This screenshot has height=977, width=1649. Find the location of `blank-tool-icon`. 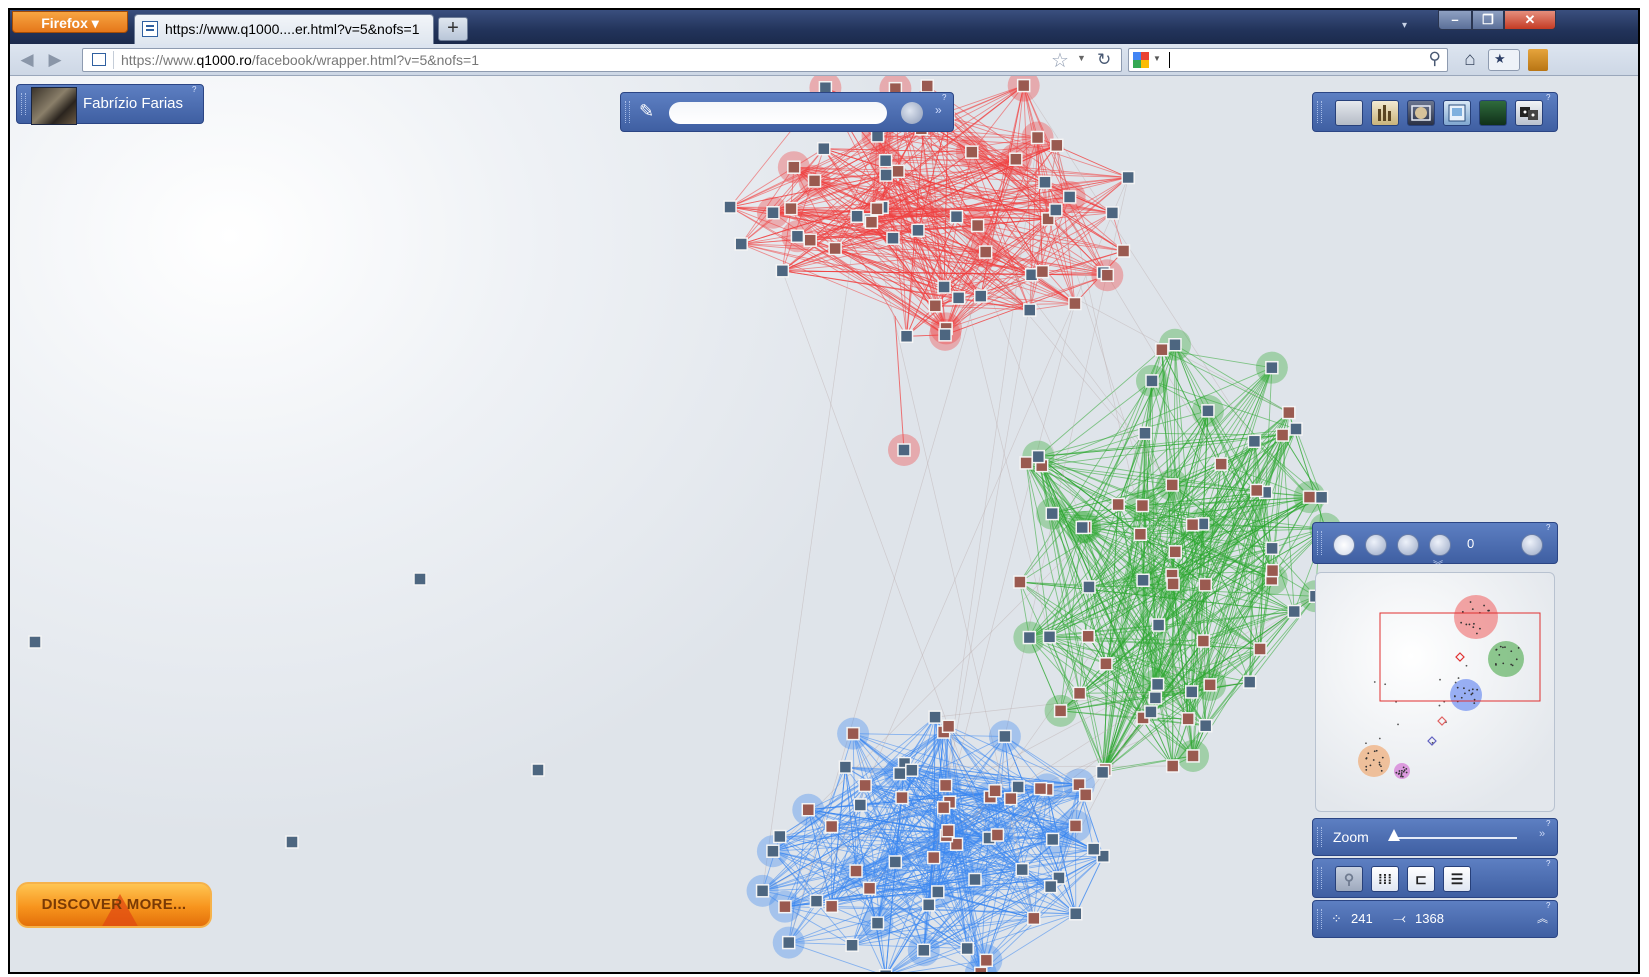

blank-tool-icon is located at coordinates (1349, 113).